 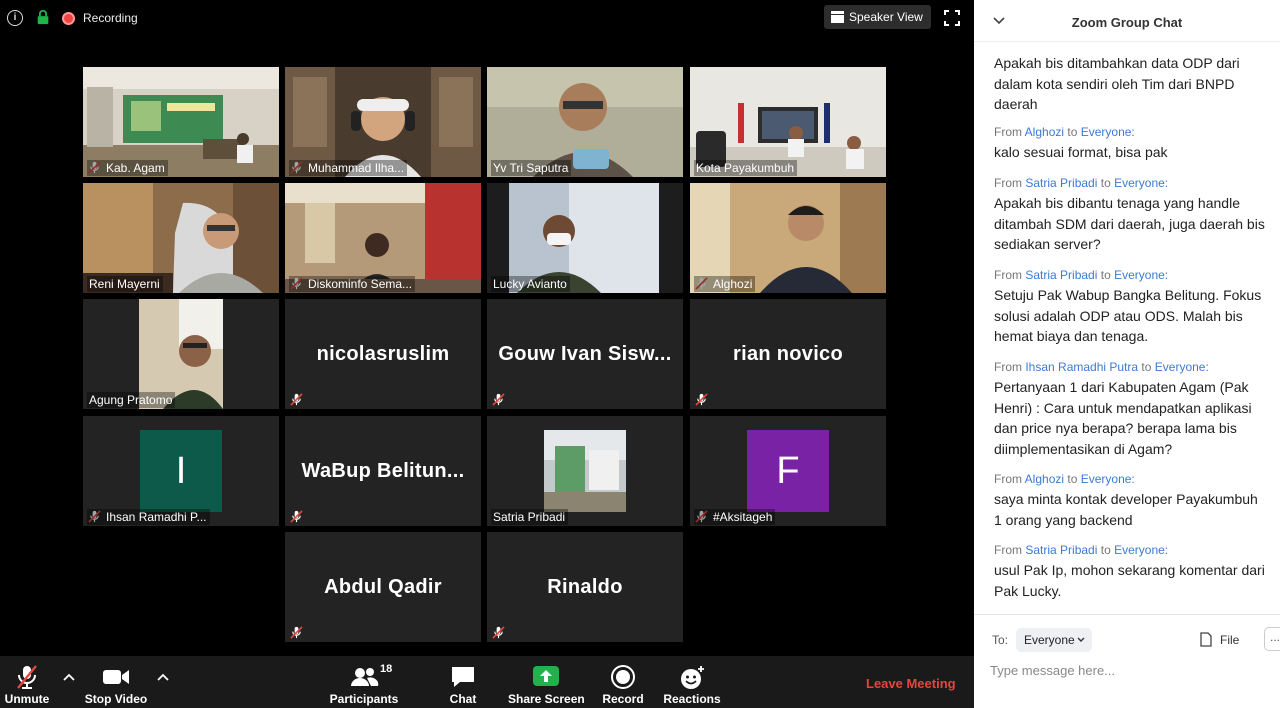 What do you see at coordinates (788, 122) in the screenshot?
I see `participant-tile: Kota Payakumbuh` at bounding box center [788, 122].